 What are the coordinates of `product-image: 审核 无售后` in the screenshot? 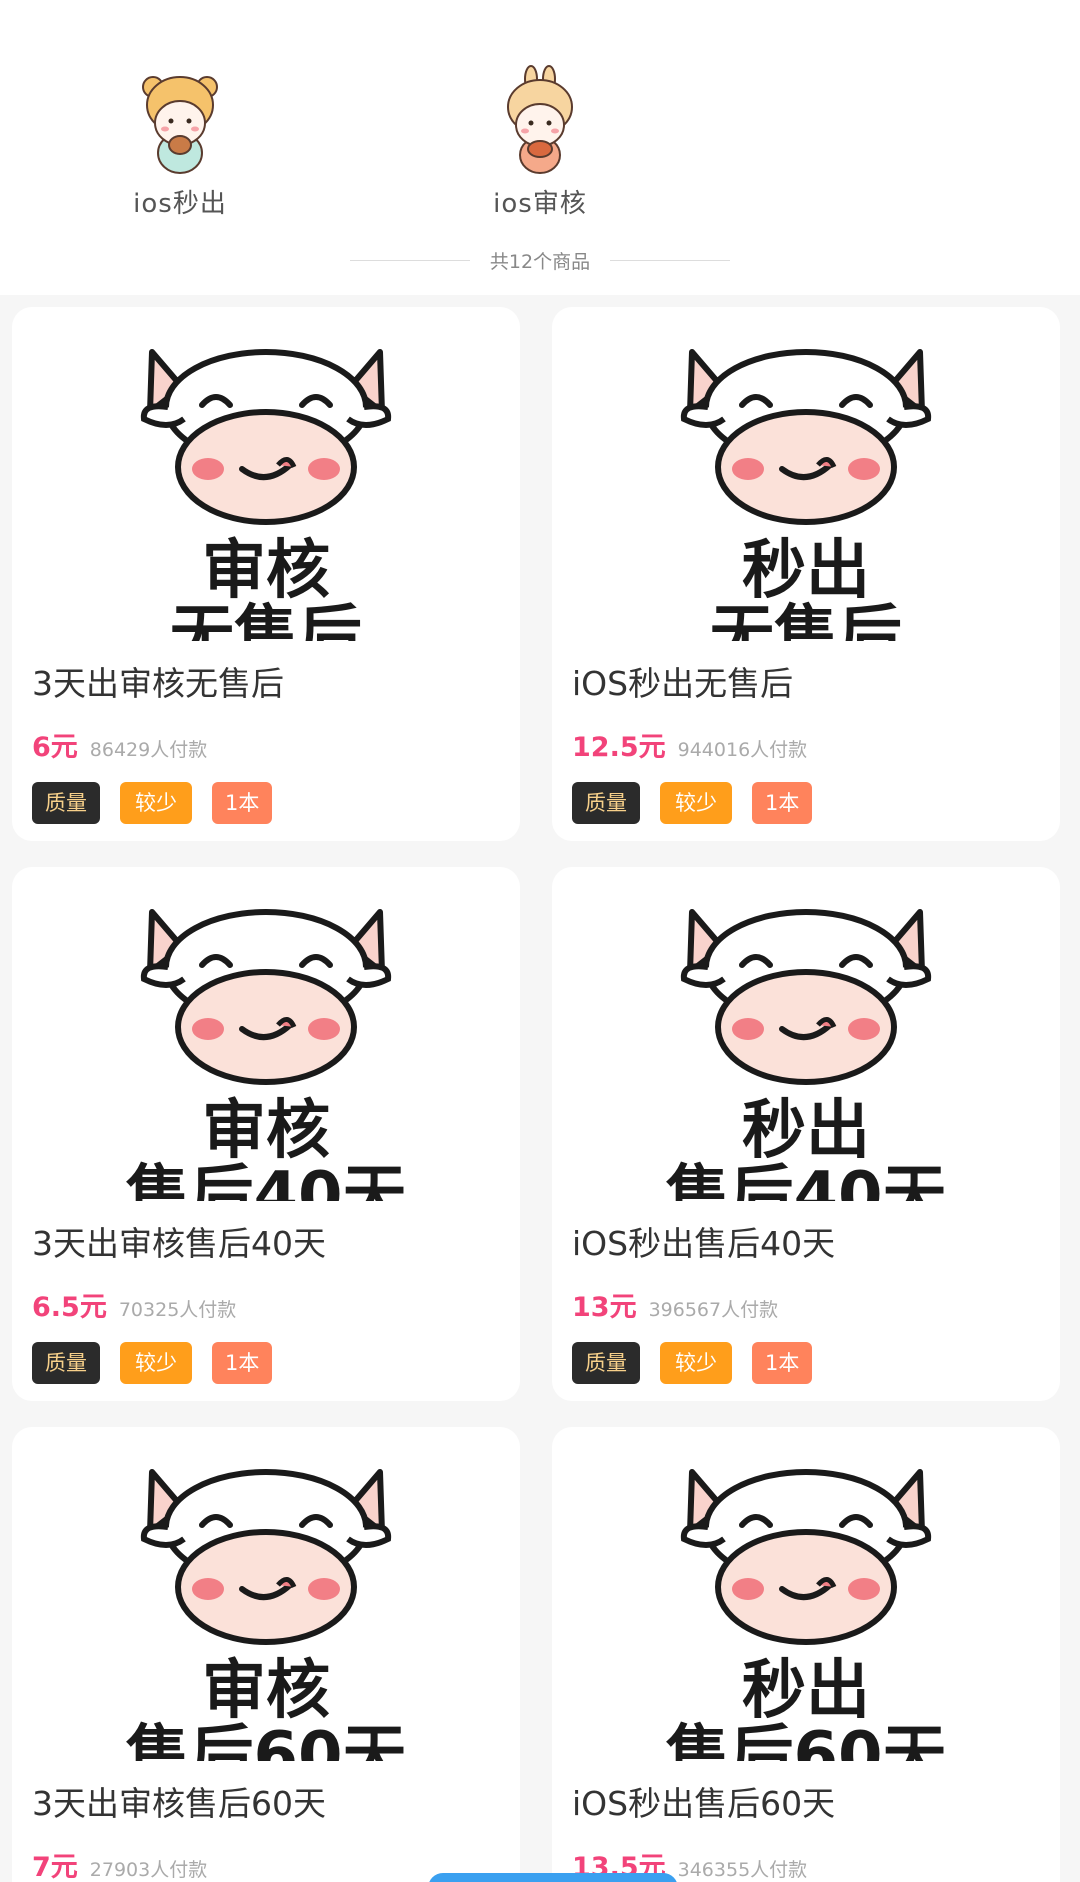 It's located at (266, 484).